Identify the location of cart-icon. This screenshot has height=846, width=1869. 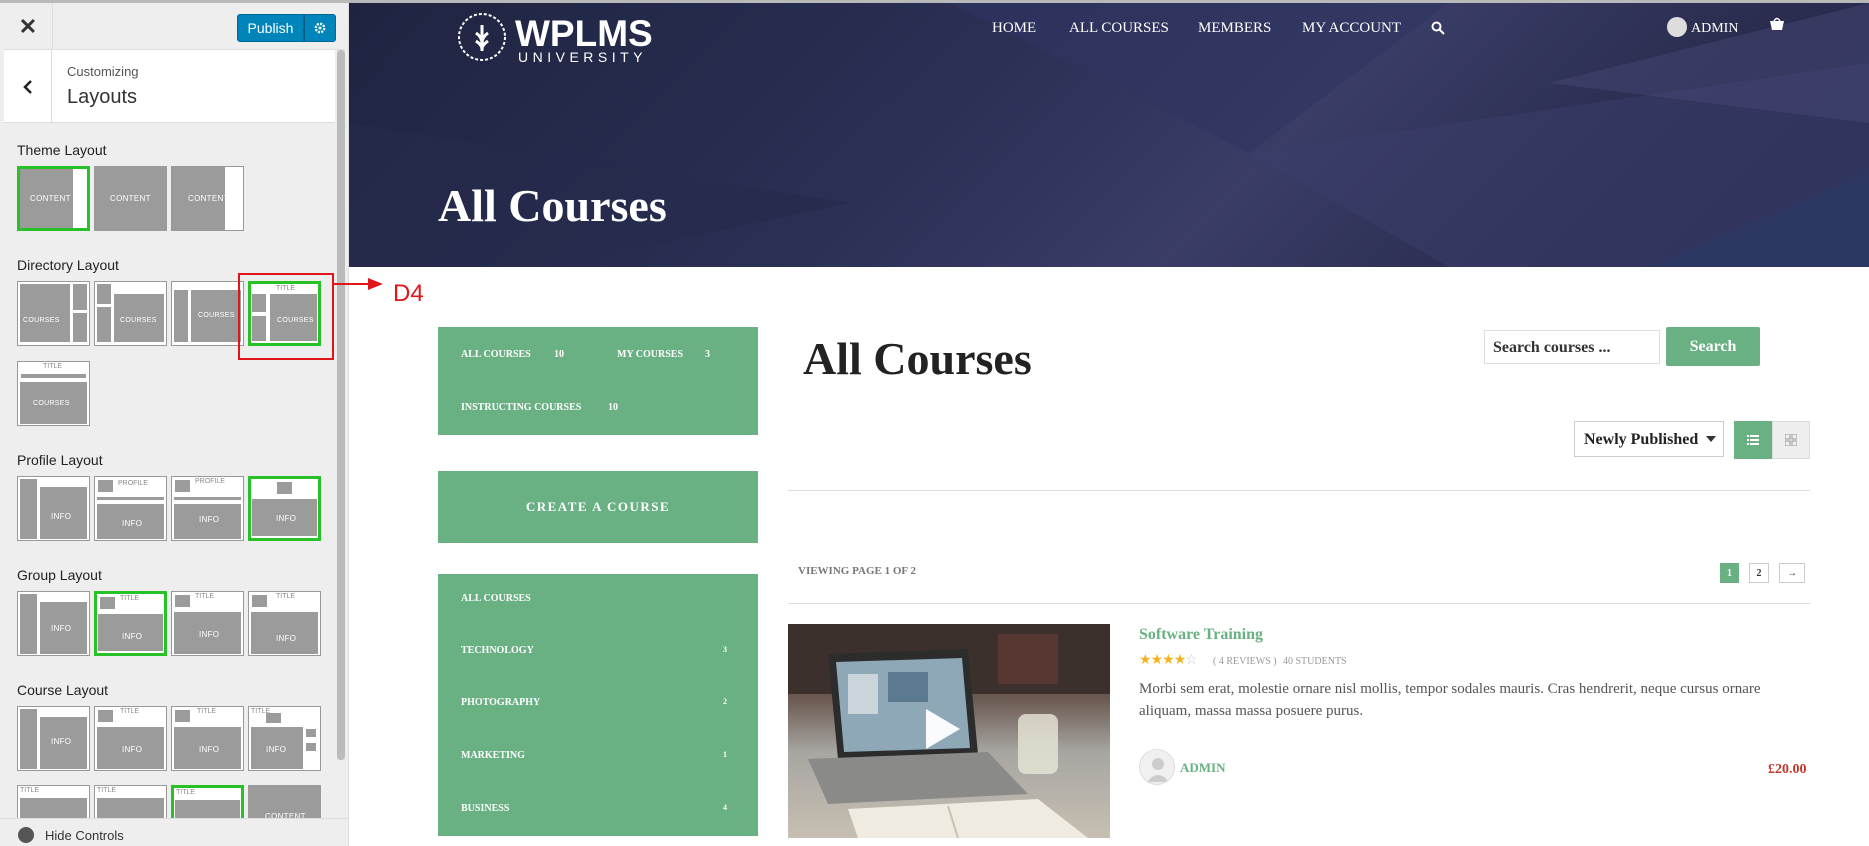
(1777, 24).